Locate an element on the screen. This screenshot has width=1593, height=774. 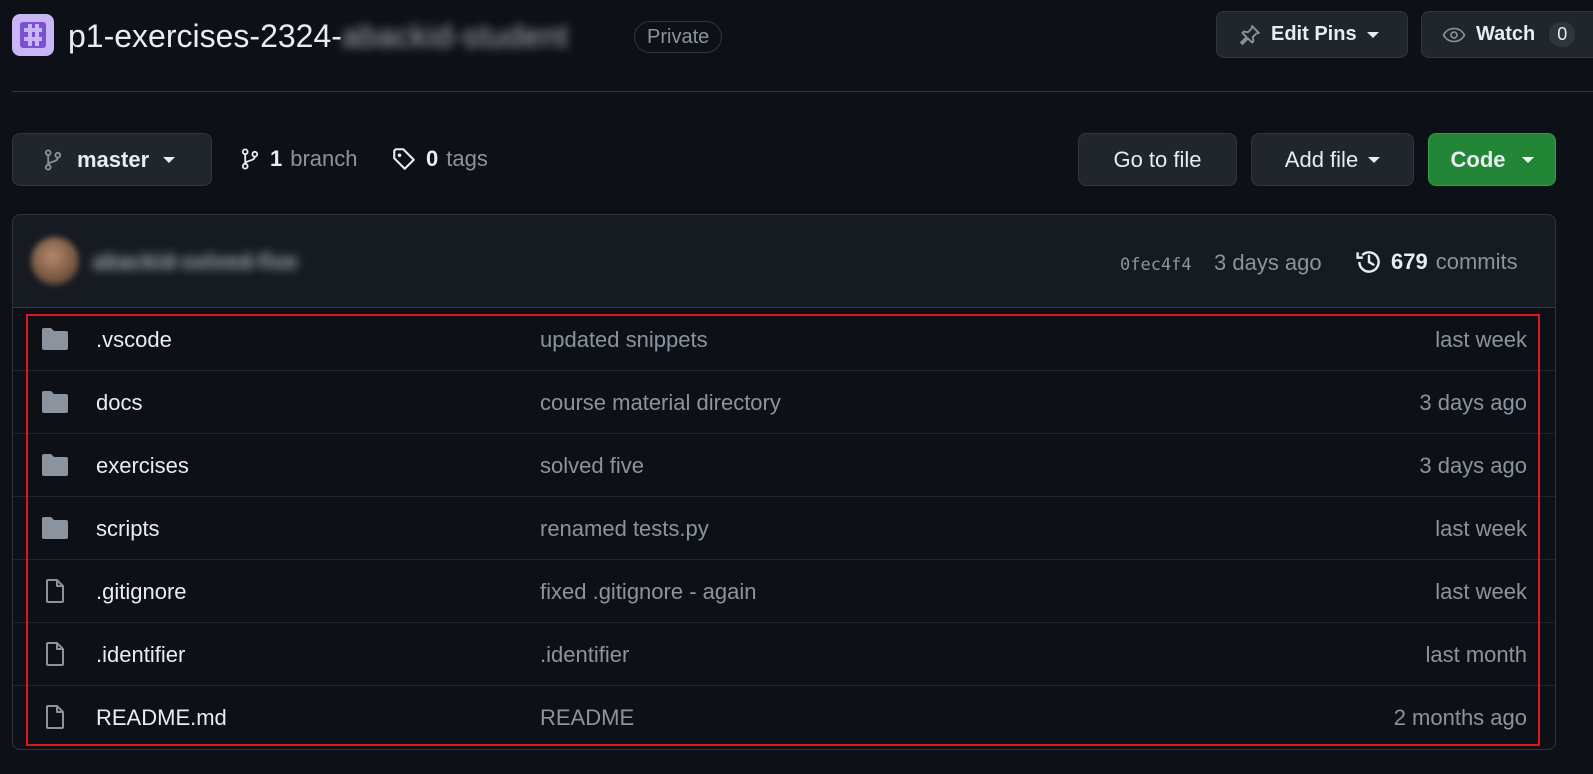
commit-sha: 0fec4f4 is located at coordinates (1156, 265).